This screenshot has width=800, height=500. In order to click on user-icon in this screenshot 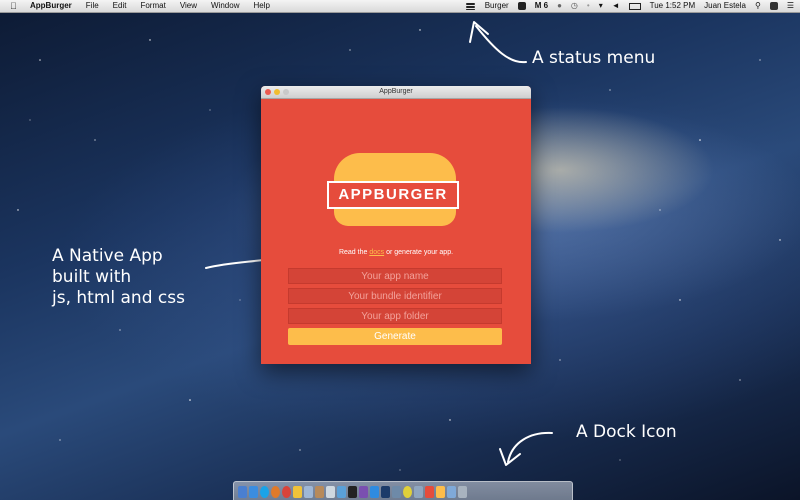, I will do `click(773, 6)`.